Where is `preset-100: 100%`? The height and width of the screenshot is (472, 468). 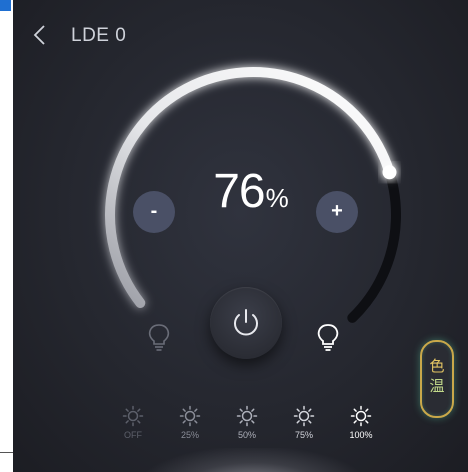
preset-100: 100% is located at coordinates (361, 422).